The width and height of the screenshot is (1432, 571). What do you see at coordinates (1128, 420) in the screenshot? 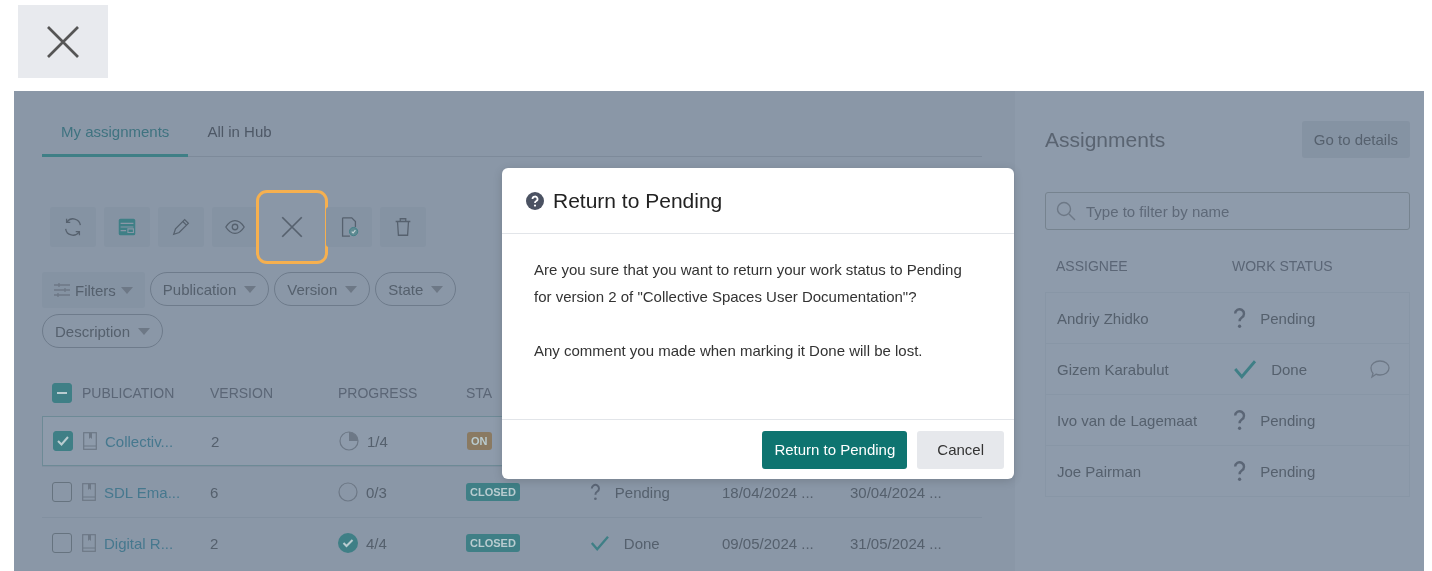
I see `assignee-name: Ivo van de Lagemaat` at bounding box center [1128, 420].